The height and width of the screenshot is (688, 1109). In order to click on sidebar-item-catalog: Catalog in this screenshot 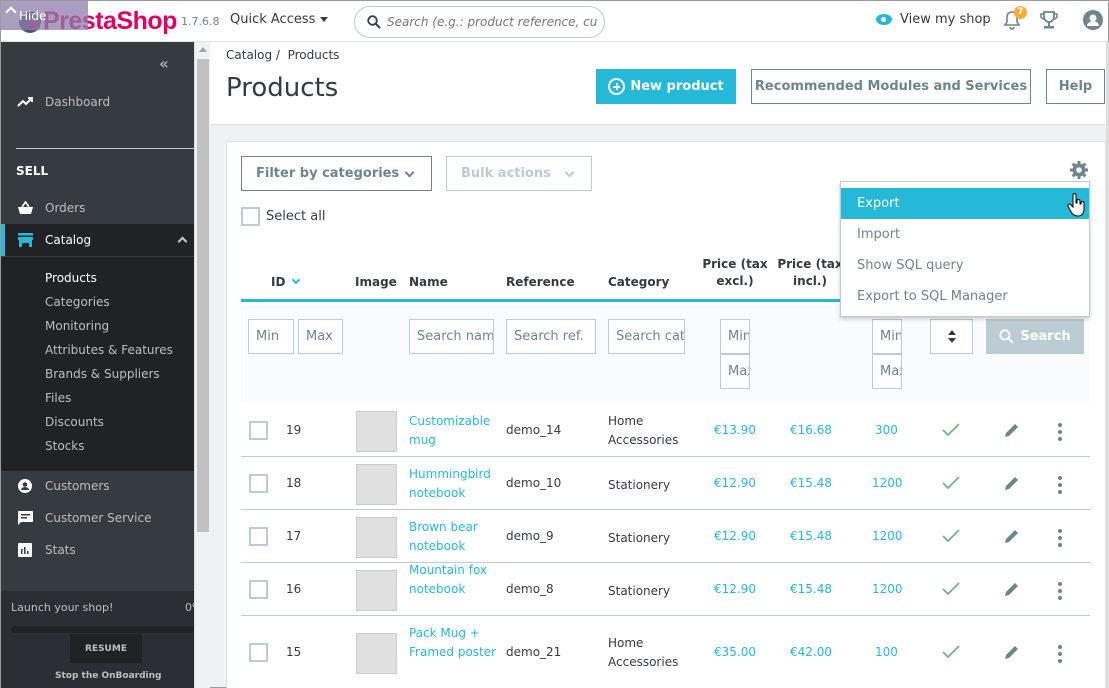, I will do `click(97, 240)`.